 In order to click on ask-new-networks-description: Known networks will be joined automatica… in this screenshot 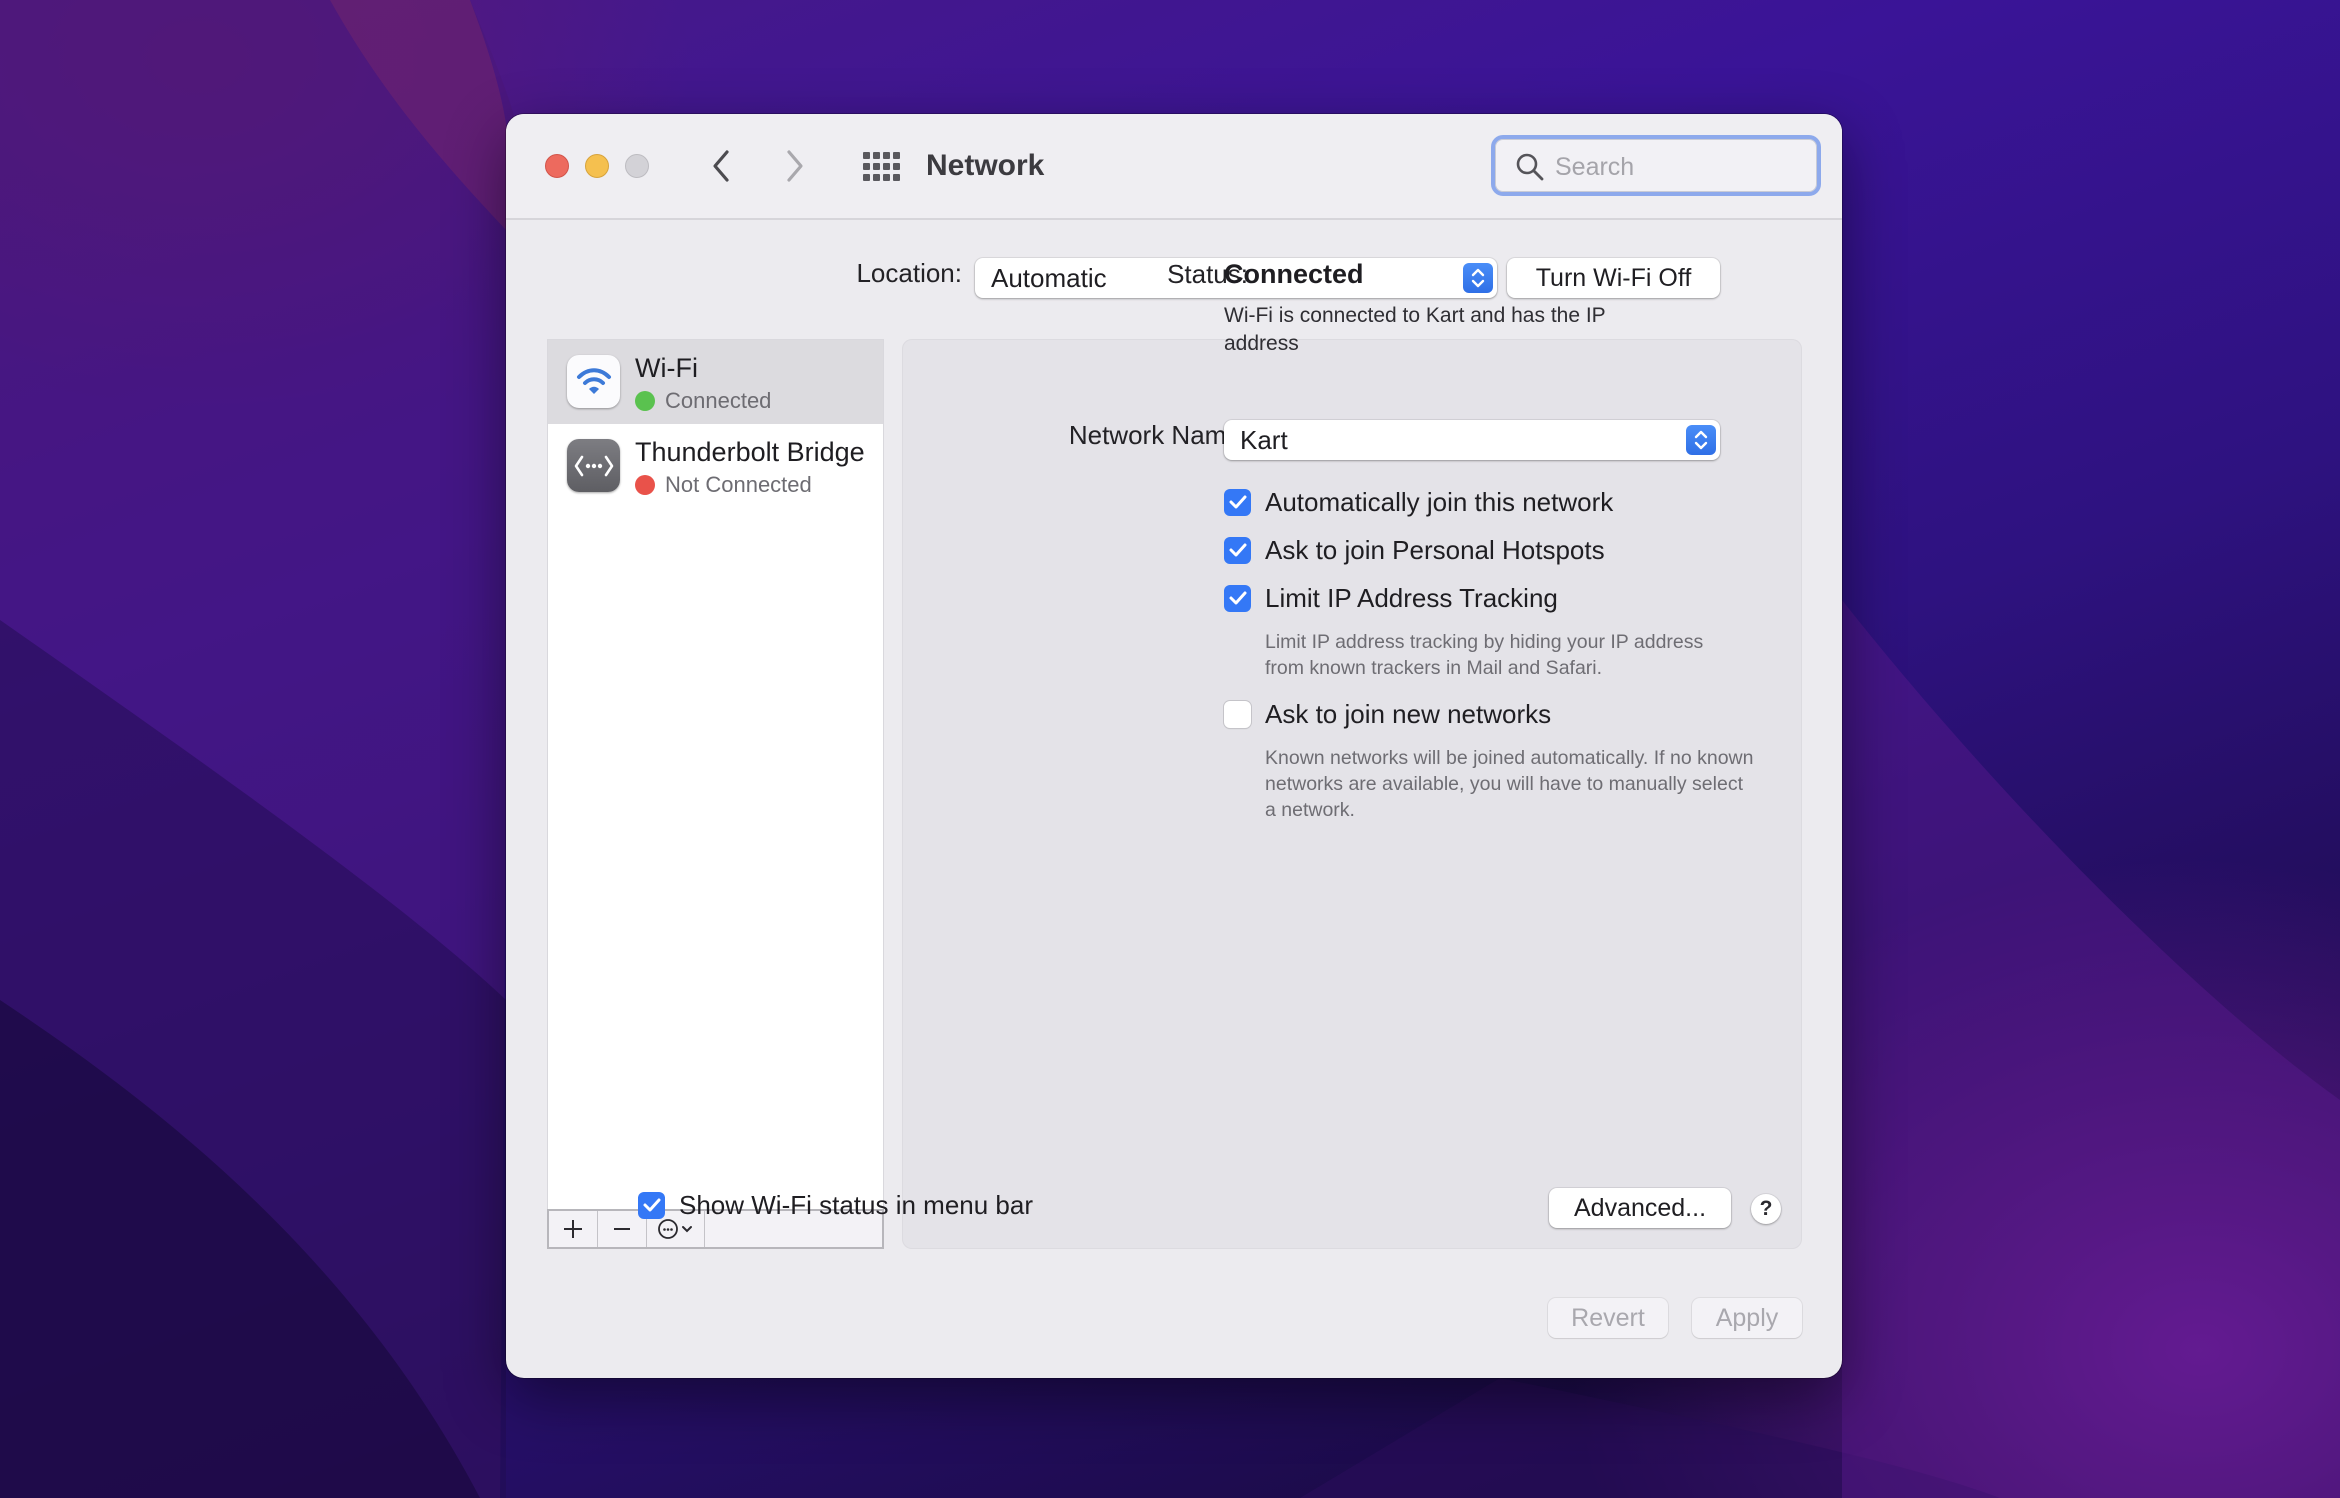, I will do `click(1509, 784)`.